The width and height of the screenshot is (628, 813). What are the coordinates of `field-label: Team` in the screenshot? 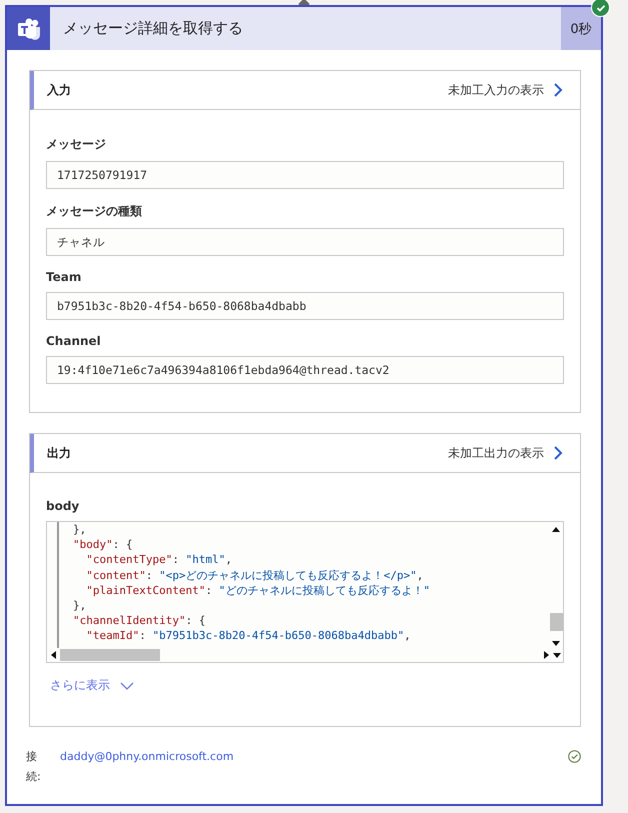 It's located at (64, 277).